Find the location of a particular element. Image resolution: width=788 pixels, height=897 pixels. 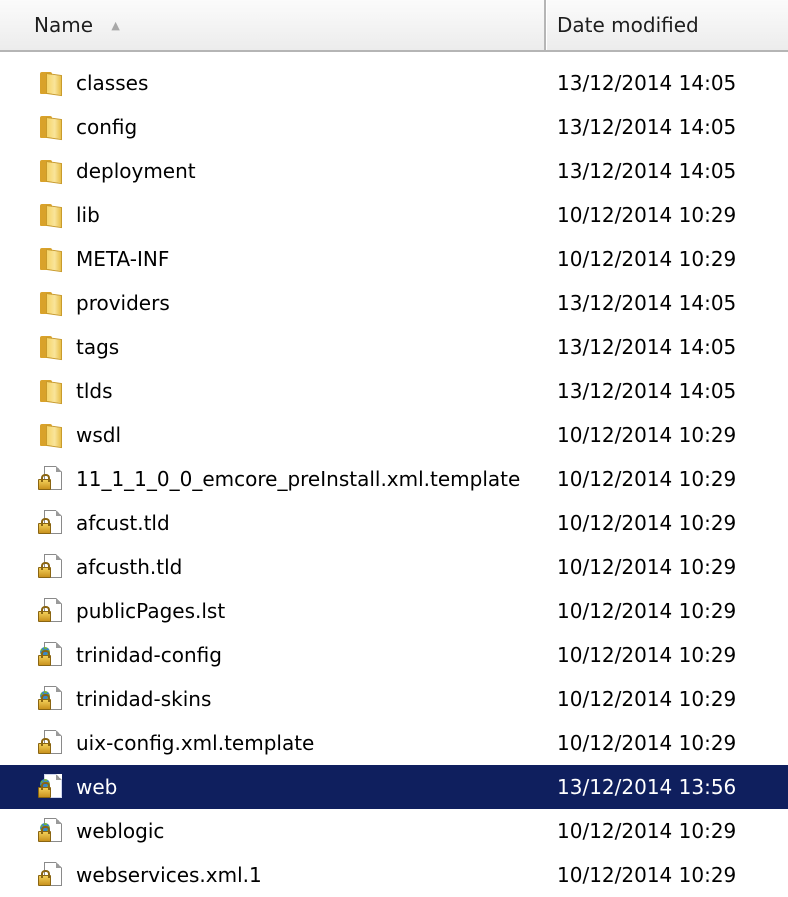

file-name: lib is located at coordinates (88, 215).